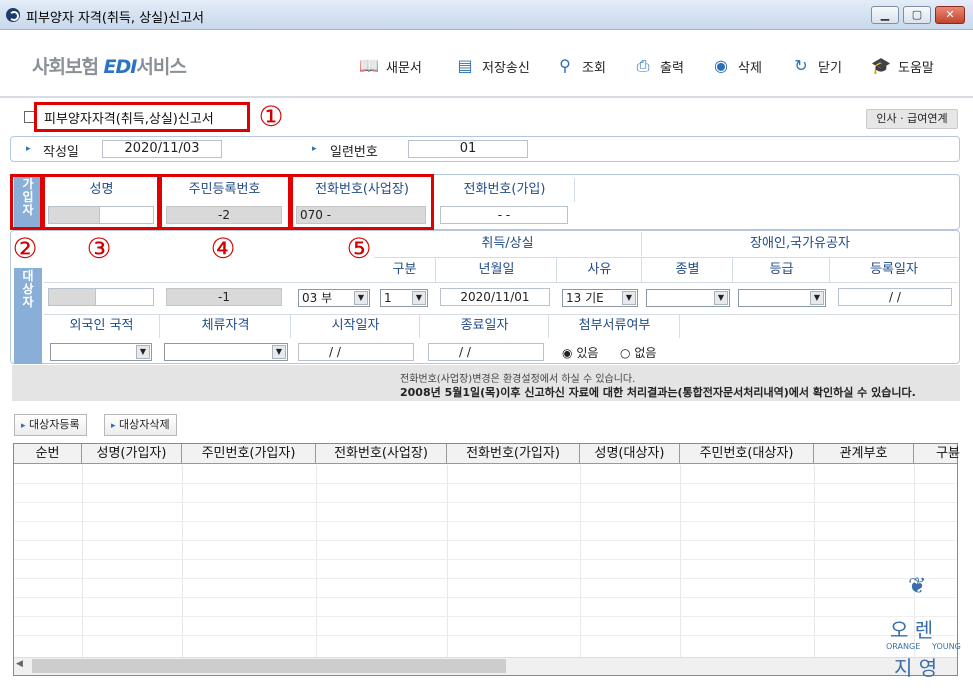 This screenshot has width=973, height=694. I want to click on close-window-button: ✕, so click(950, 15).